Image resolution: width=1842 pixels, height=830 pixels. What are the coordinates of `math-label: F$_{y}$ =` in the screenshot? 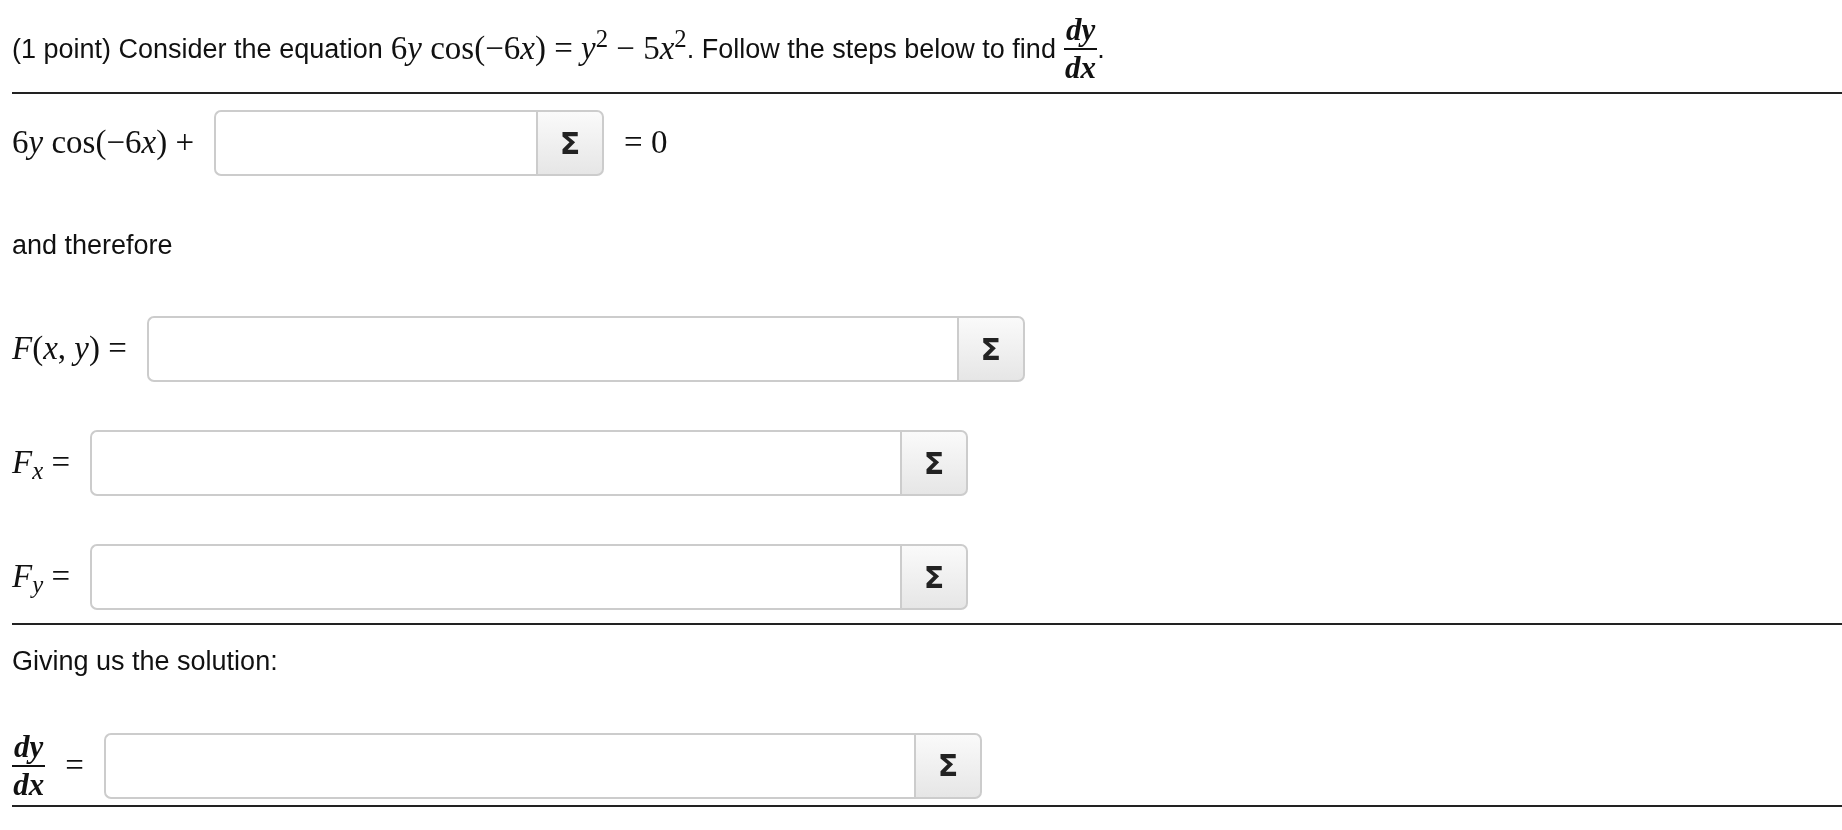 It's located at (41, 579).